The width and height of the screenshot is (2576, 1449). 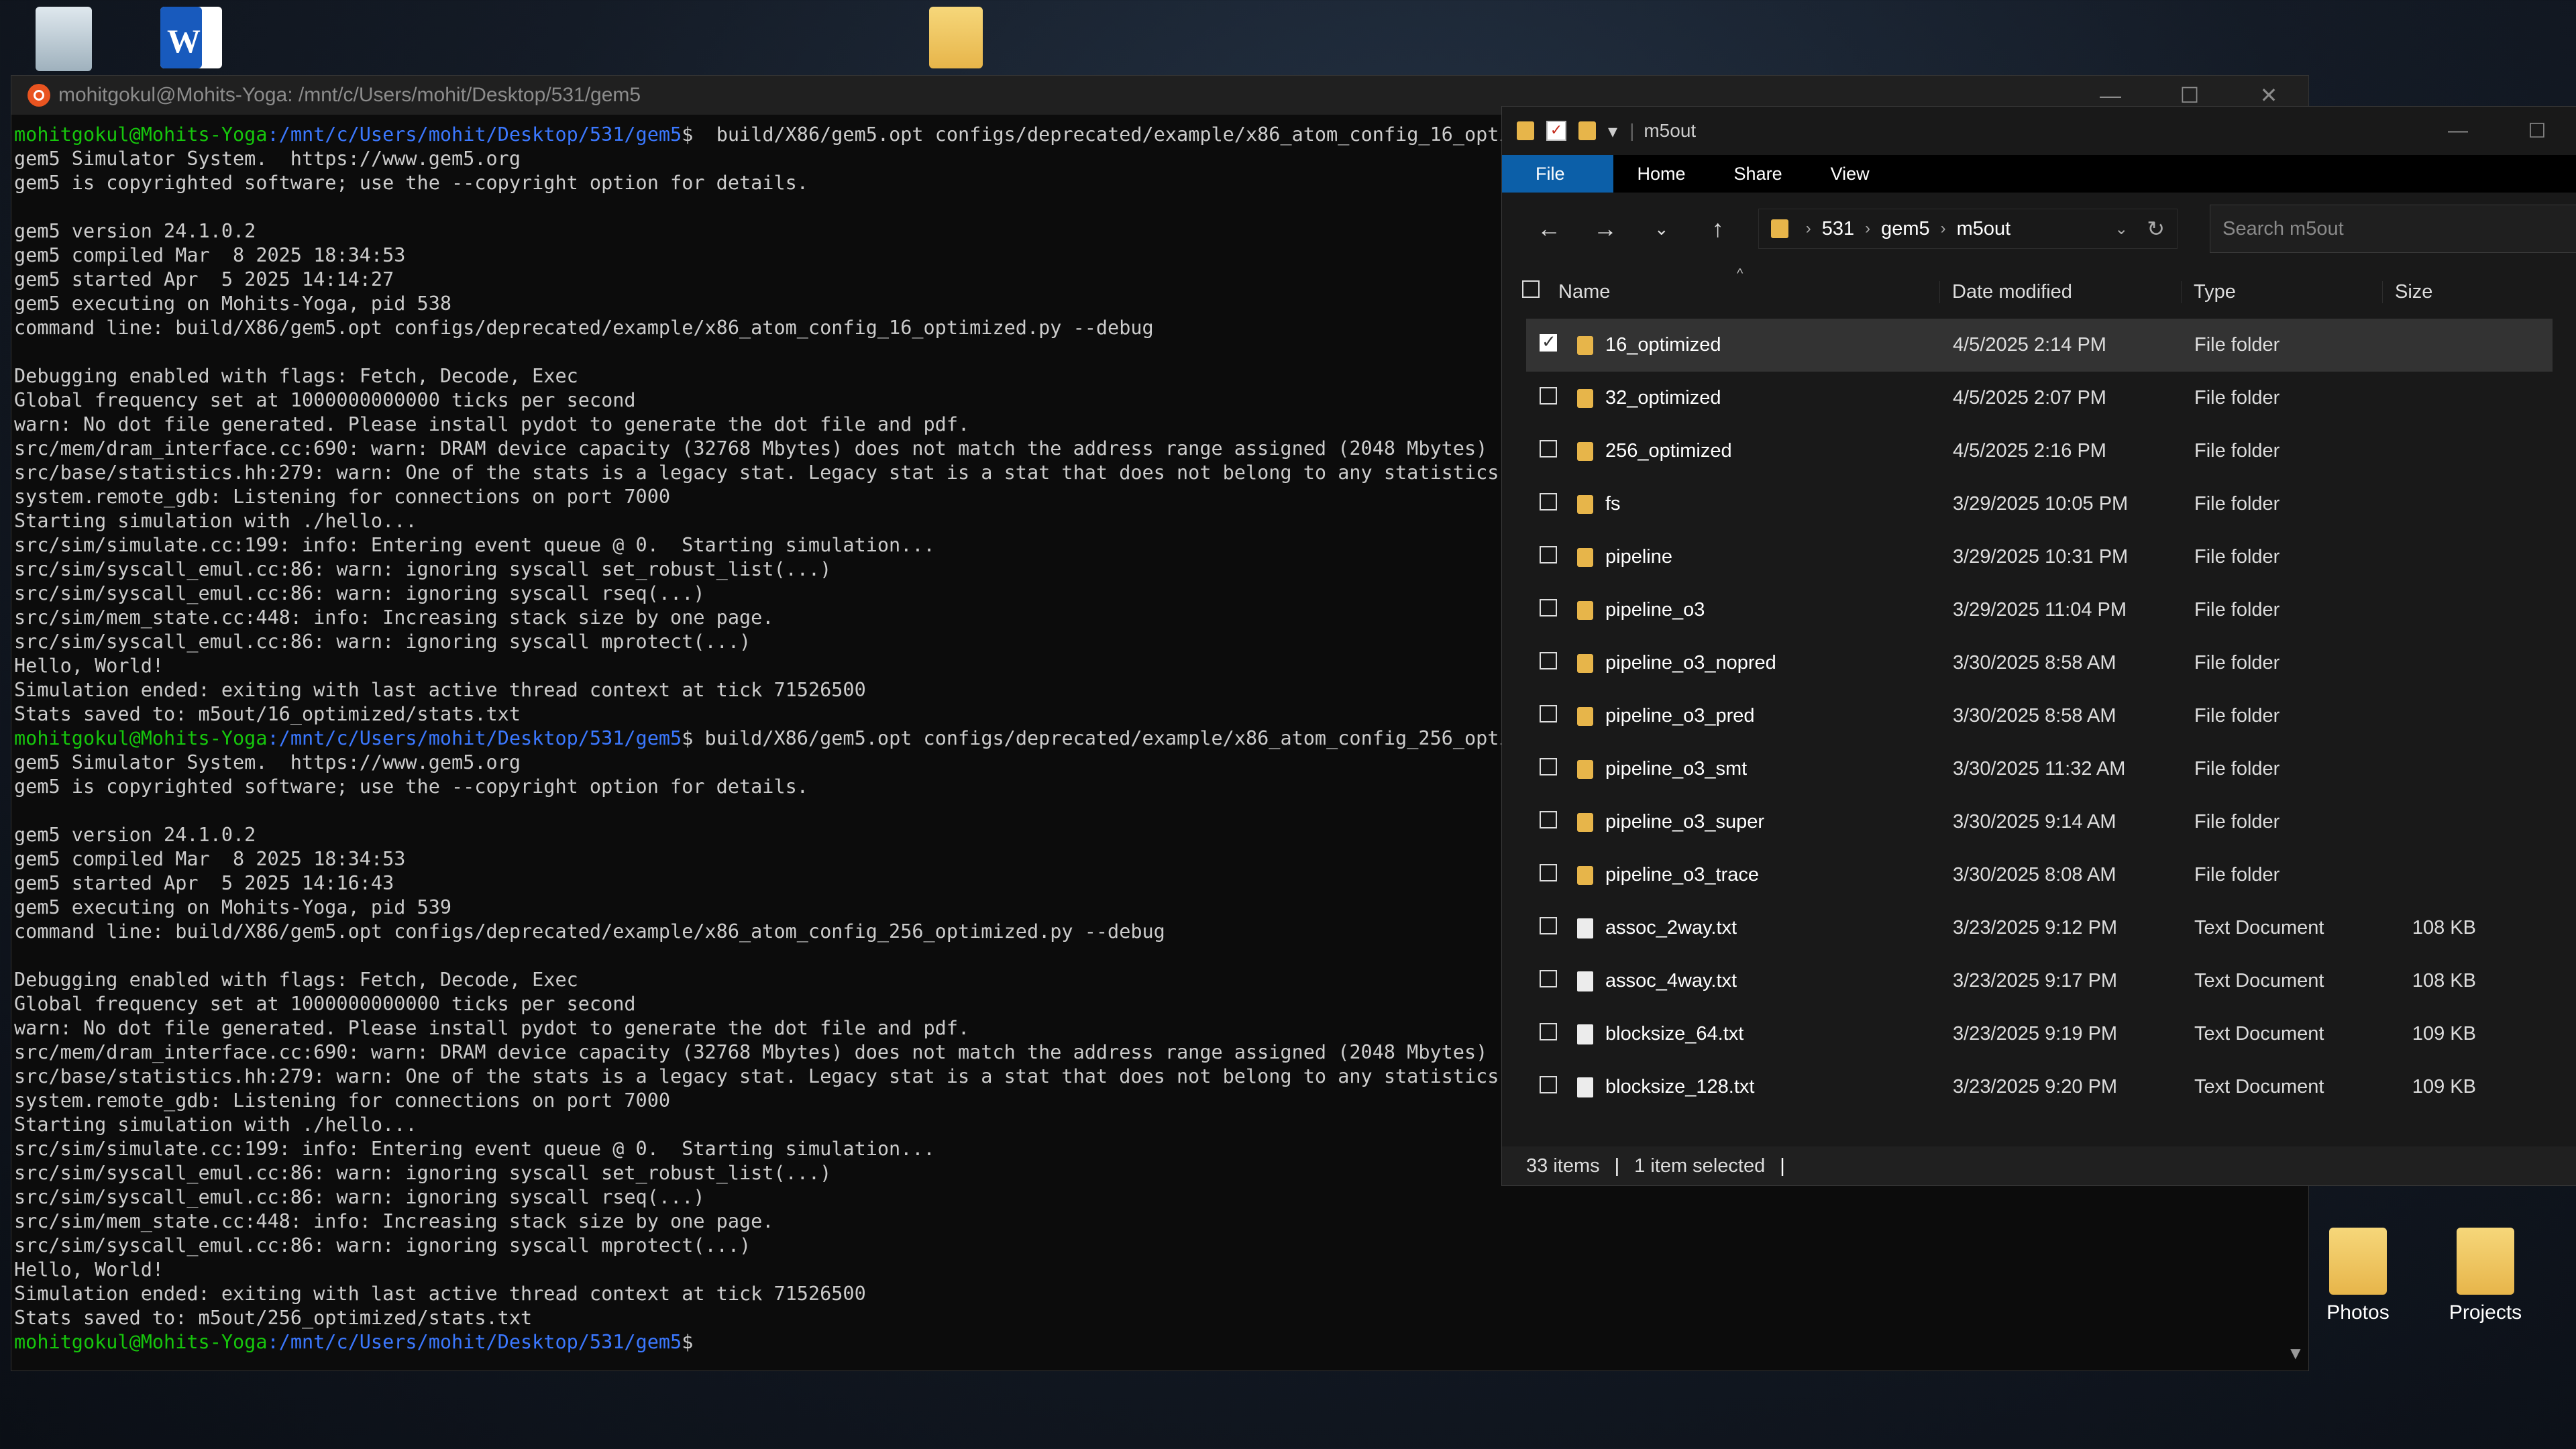 What do you see at coordinates (1531, 289) in the screenshot?
I see `select-all-checkbox` at bounding box center [1531, 289].